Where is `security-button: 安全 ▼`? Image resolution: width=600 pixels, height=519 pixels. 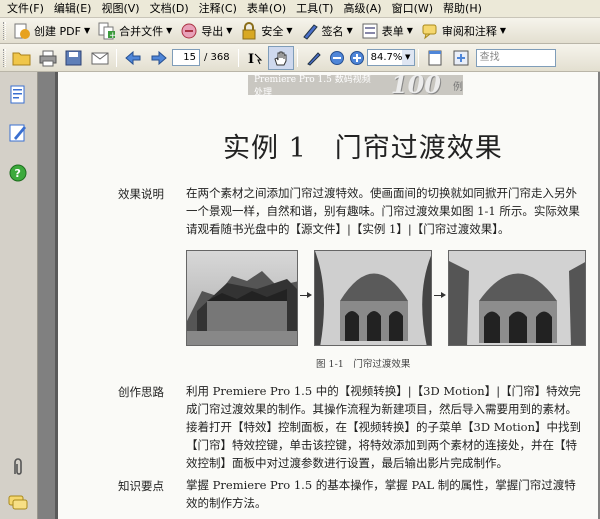 security-button: 安全 ▼ is located at coordinates (266, 31).